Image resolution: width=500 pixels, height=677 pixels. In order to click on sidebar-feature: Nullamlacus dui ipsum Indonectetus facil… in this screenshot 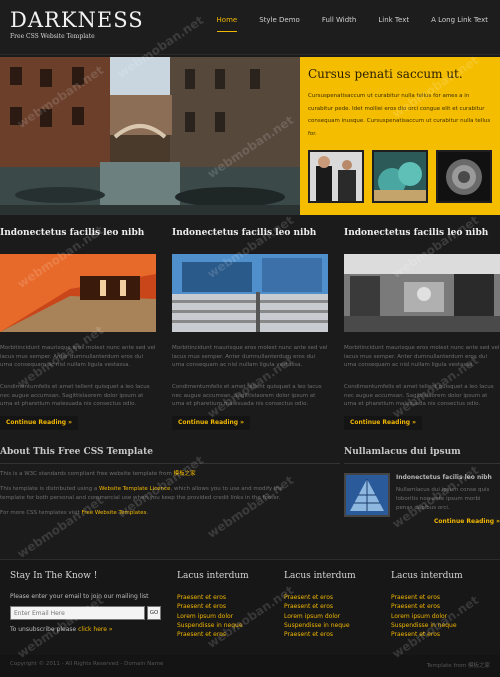, I will do `click(422, 486)`.